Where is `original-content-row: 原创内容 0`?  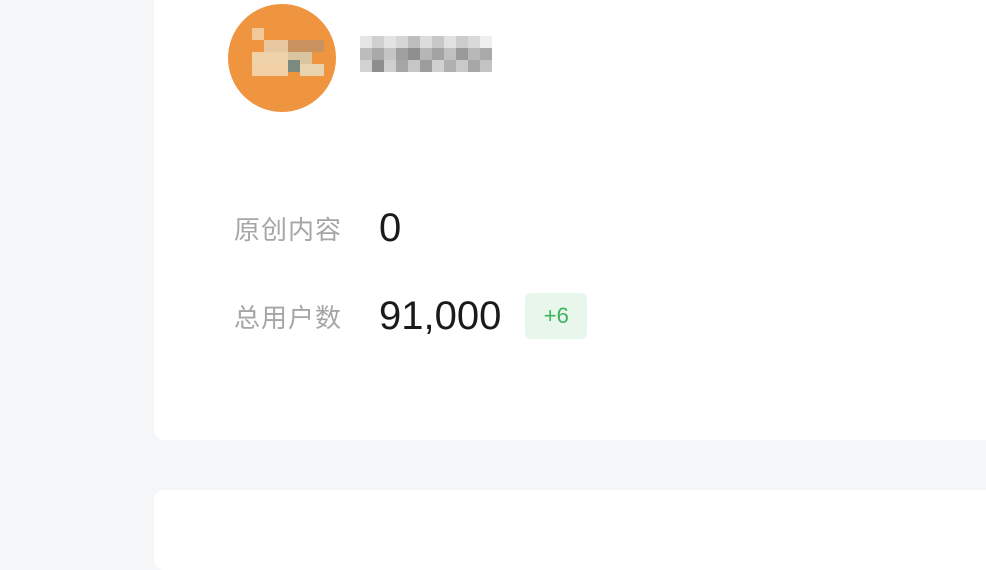
original-content-row: 原创内容 0 is located at coordinates (317, 228).